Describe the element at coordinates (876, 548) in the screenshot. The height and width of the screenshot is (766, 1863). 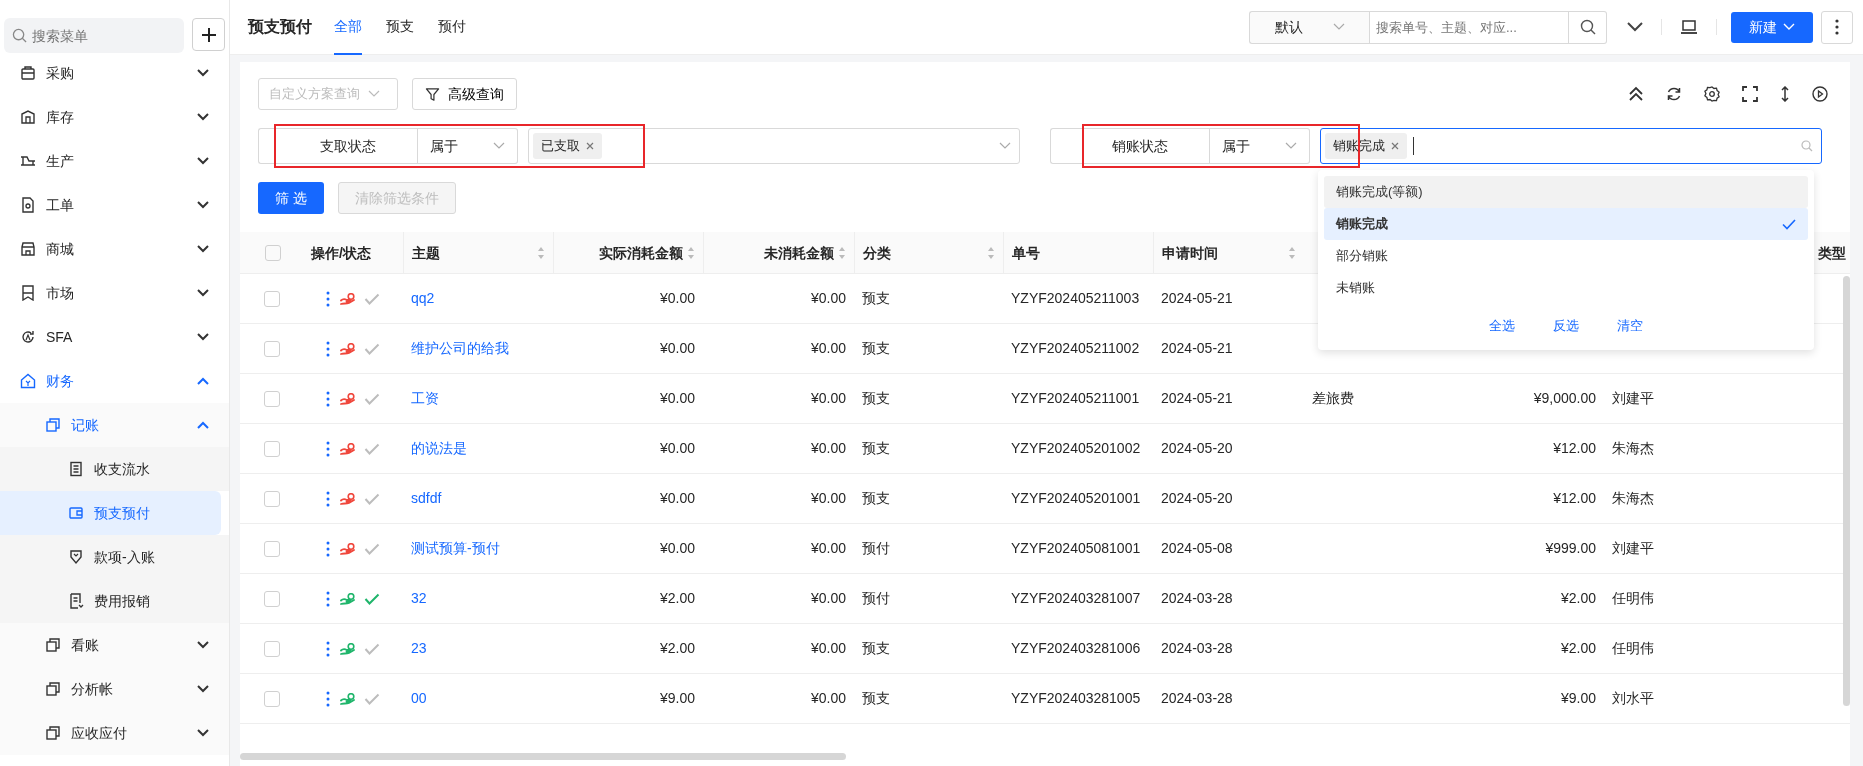
I see `table-cell: 预付` at that location.